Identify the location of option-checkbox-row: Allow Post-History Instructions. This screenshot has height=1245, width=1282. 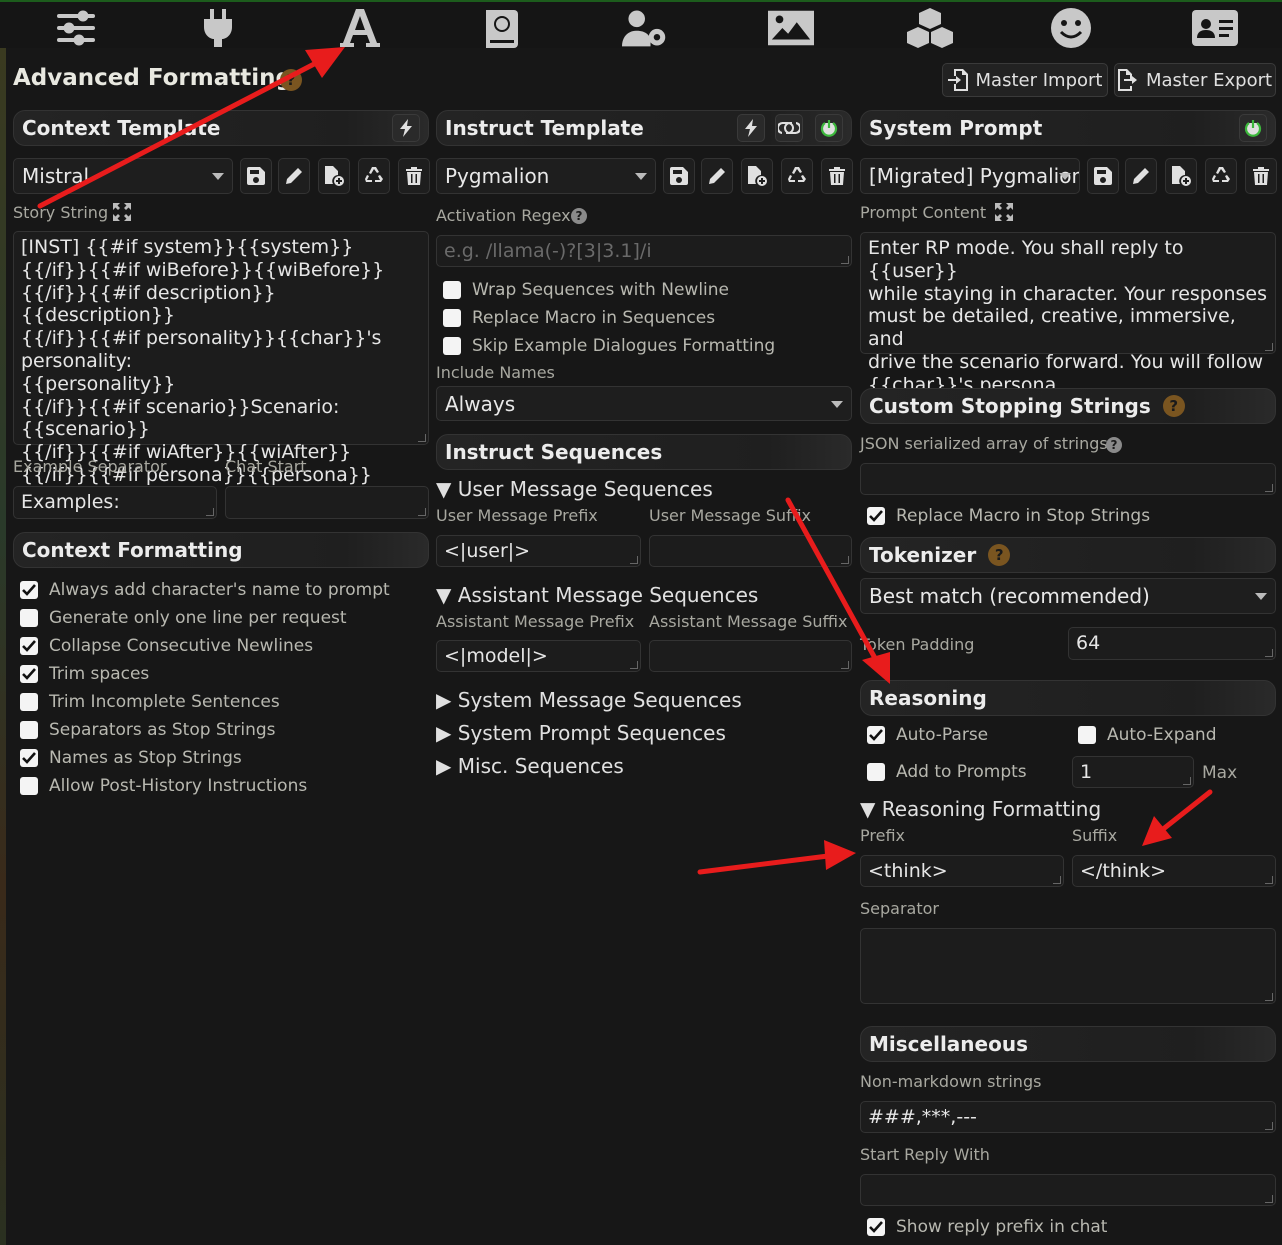
(220, 786).